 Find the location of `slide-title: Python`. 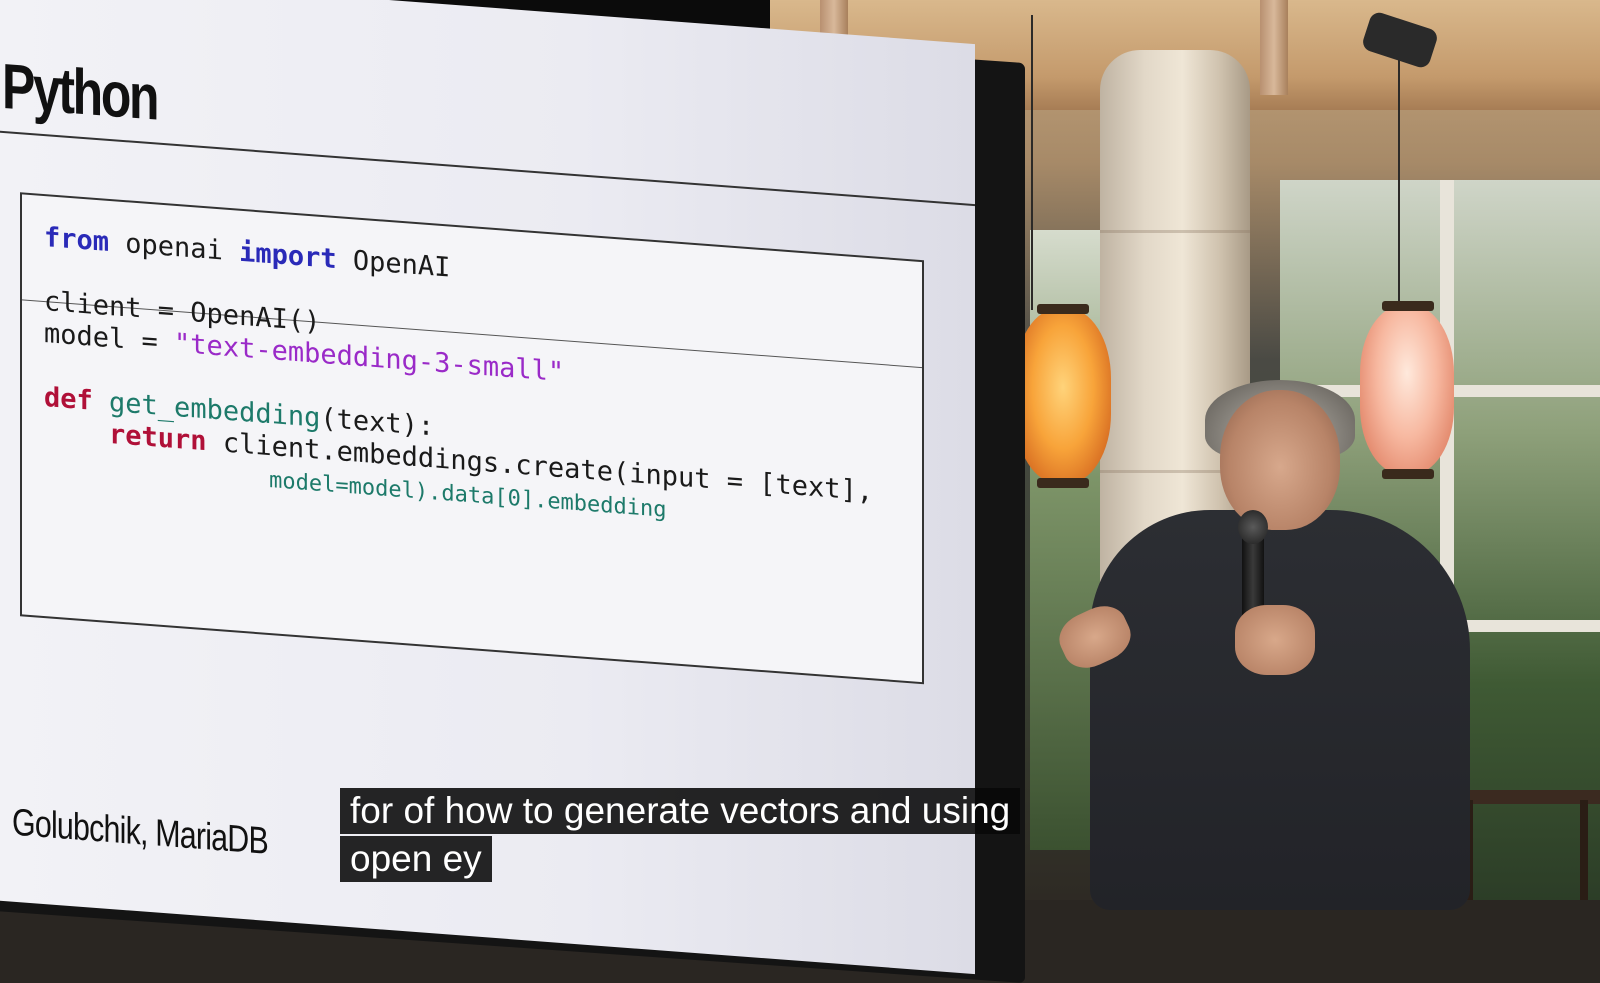

slide-title: Python is located at coordinates (80, 91).